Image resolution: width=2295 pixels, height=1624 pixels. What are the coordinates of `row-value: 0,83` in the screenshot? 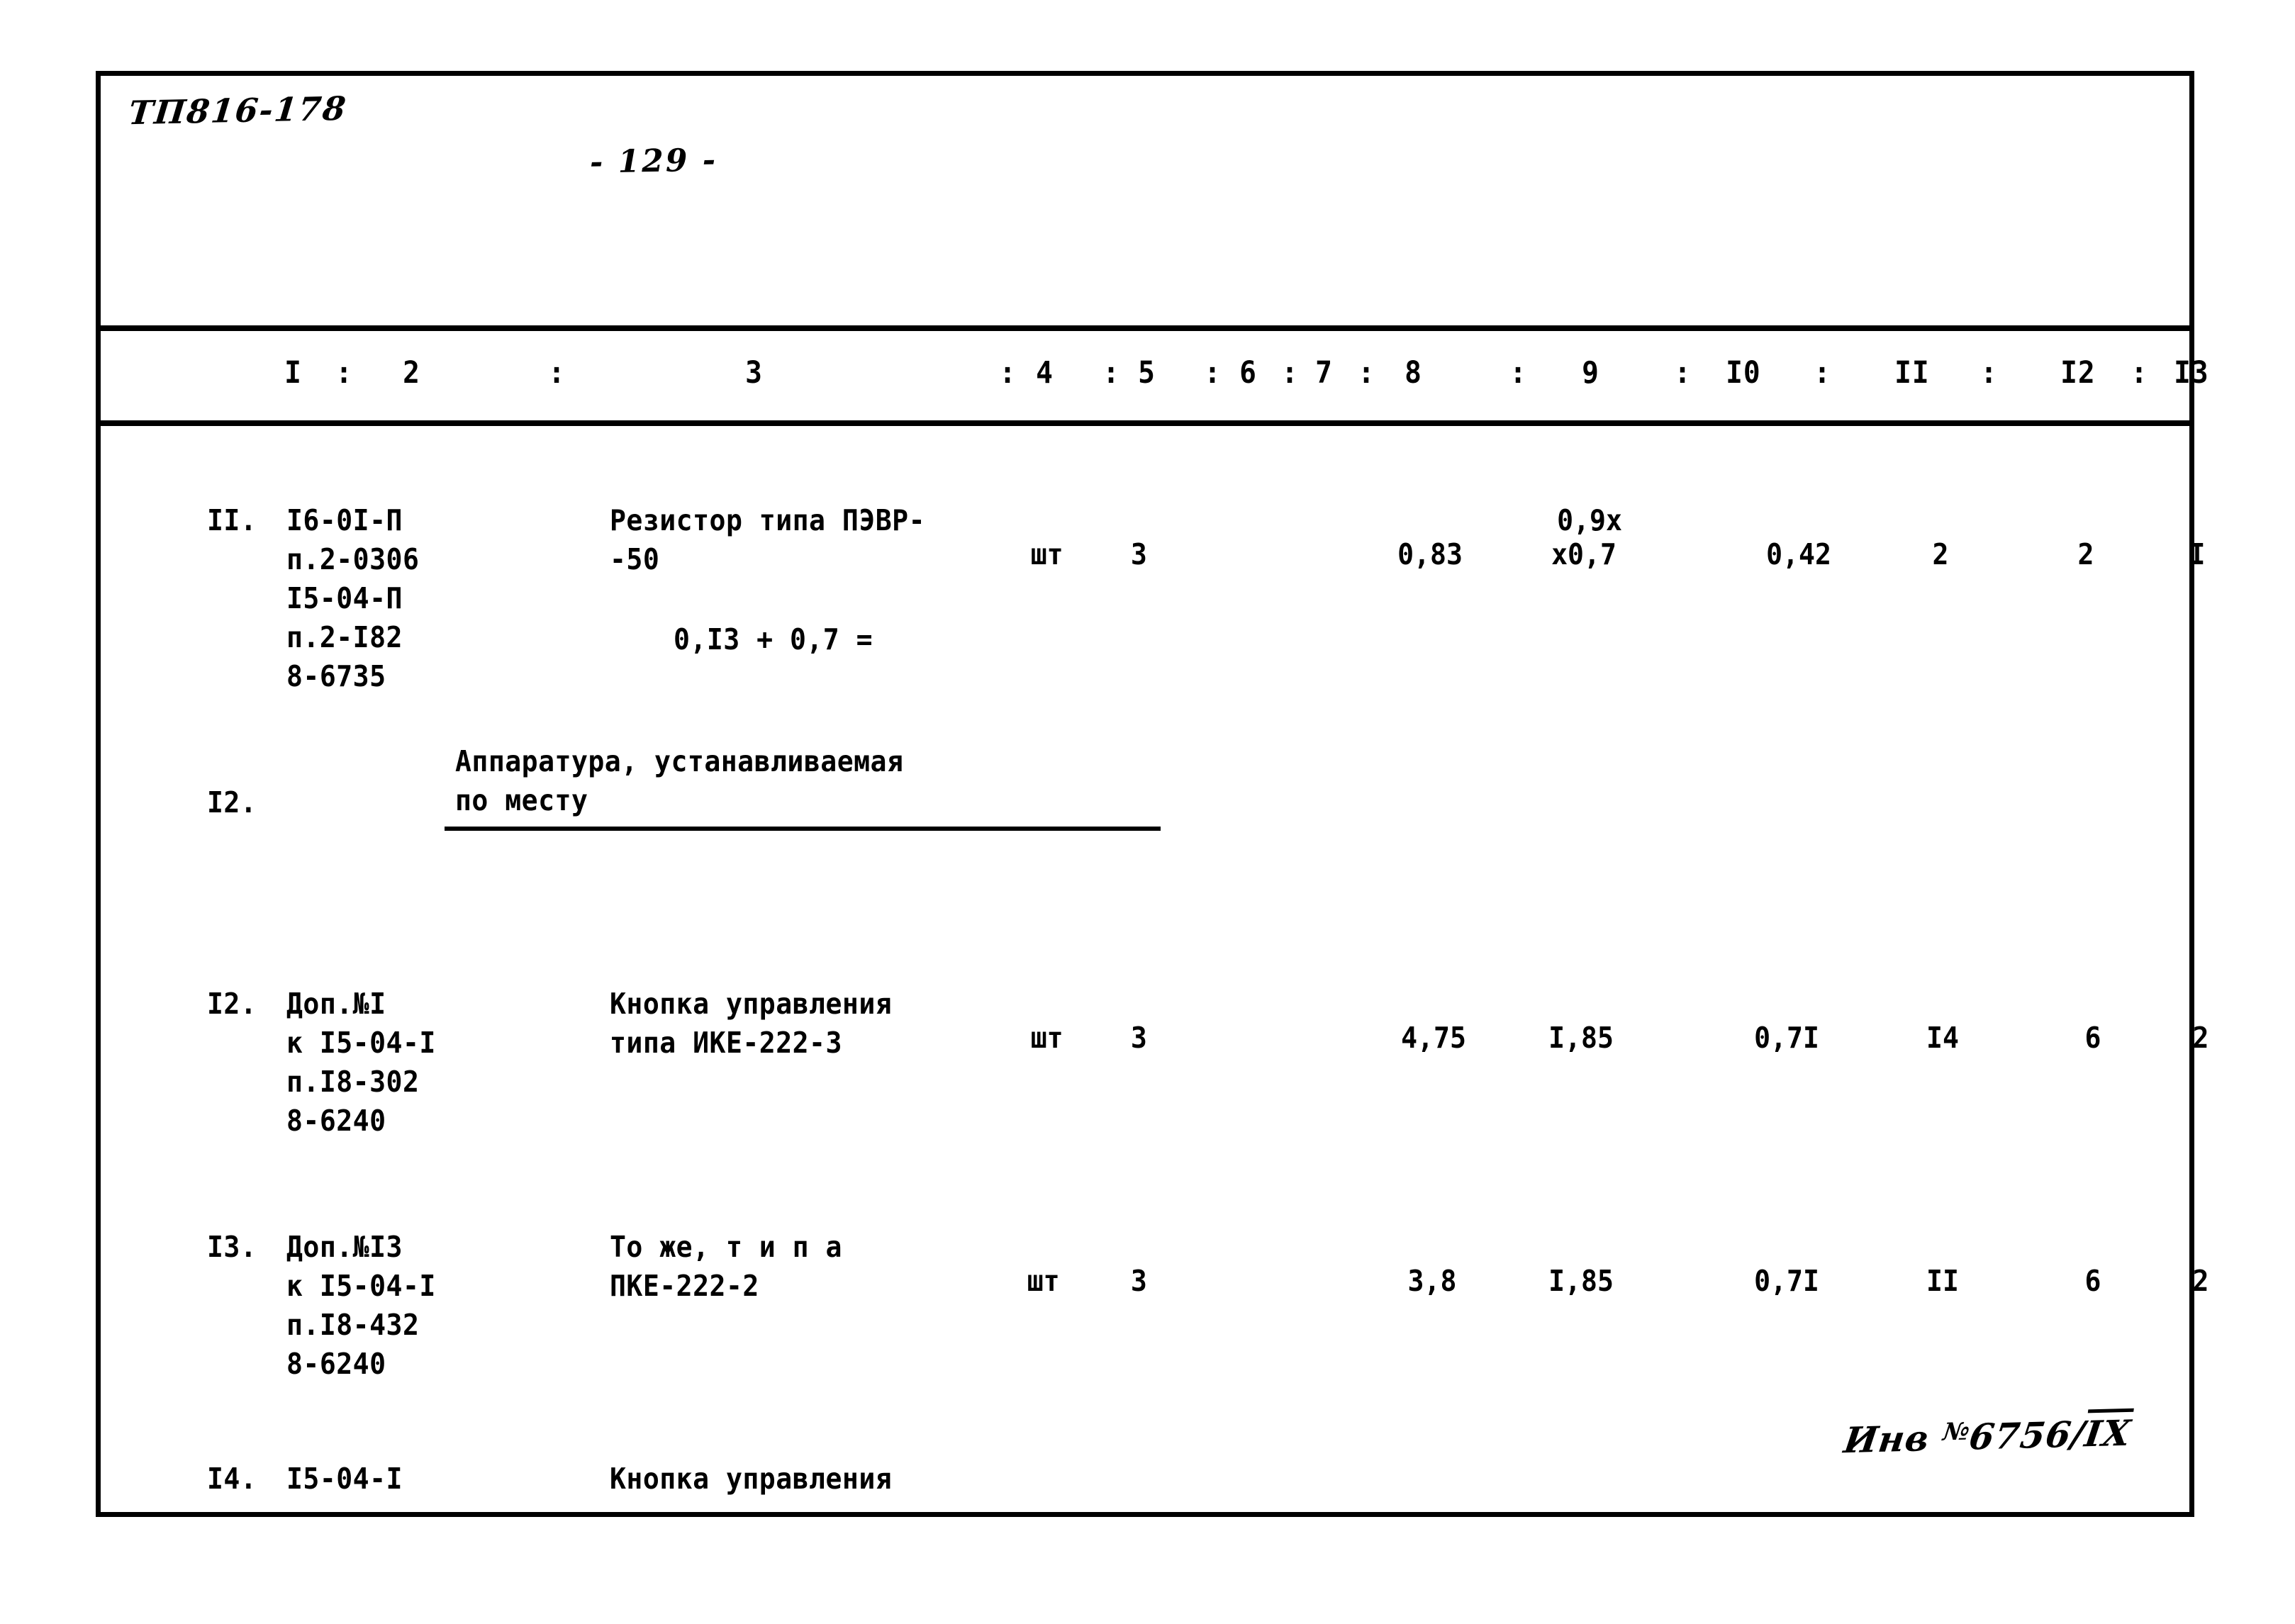 It's located at (1430, 554).